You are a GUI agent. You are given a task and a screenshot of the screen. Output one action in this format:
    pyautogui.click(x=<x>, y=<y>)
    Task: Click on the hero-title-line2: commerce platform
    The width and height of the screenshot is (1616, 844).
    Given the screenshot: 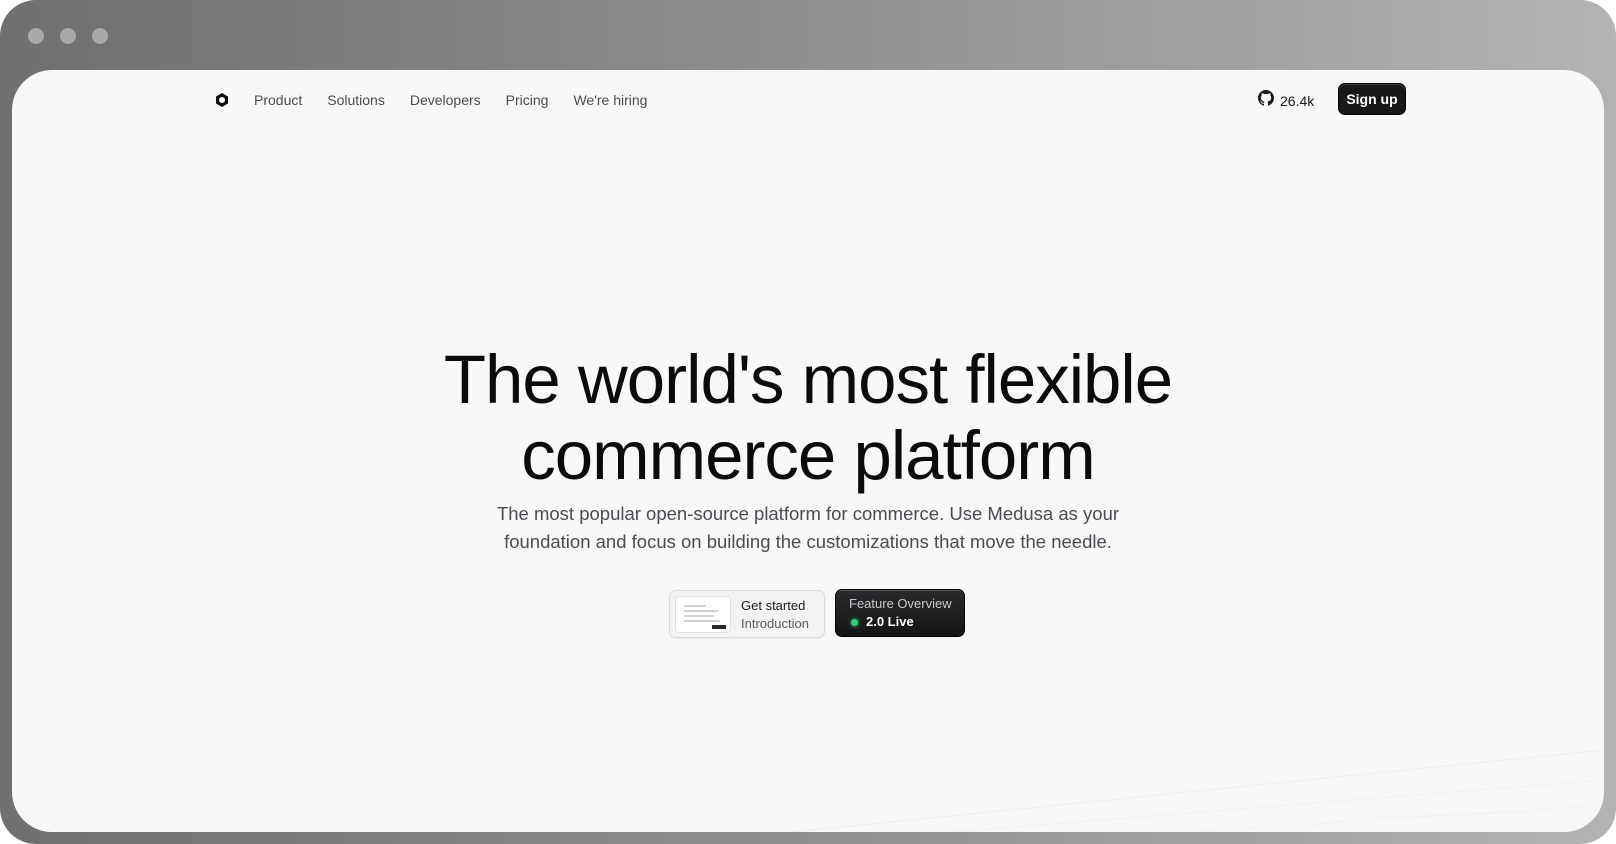 What is the action you would take?
    pyautogui.click(x=808, y=455)
    